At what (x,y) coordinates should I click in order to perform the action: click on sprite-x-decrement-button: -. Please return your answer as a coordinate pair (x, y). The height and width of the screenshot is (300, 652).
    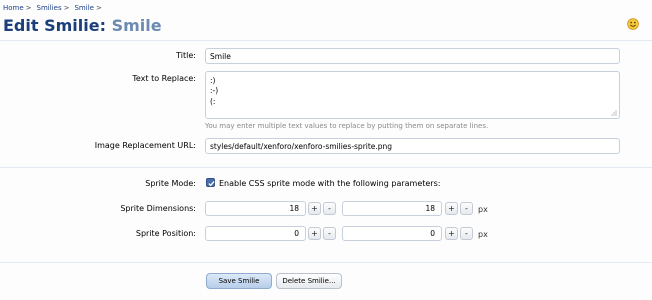
    Looking at the image, I should click on (329, 233).